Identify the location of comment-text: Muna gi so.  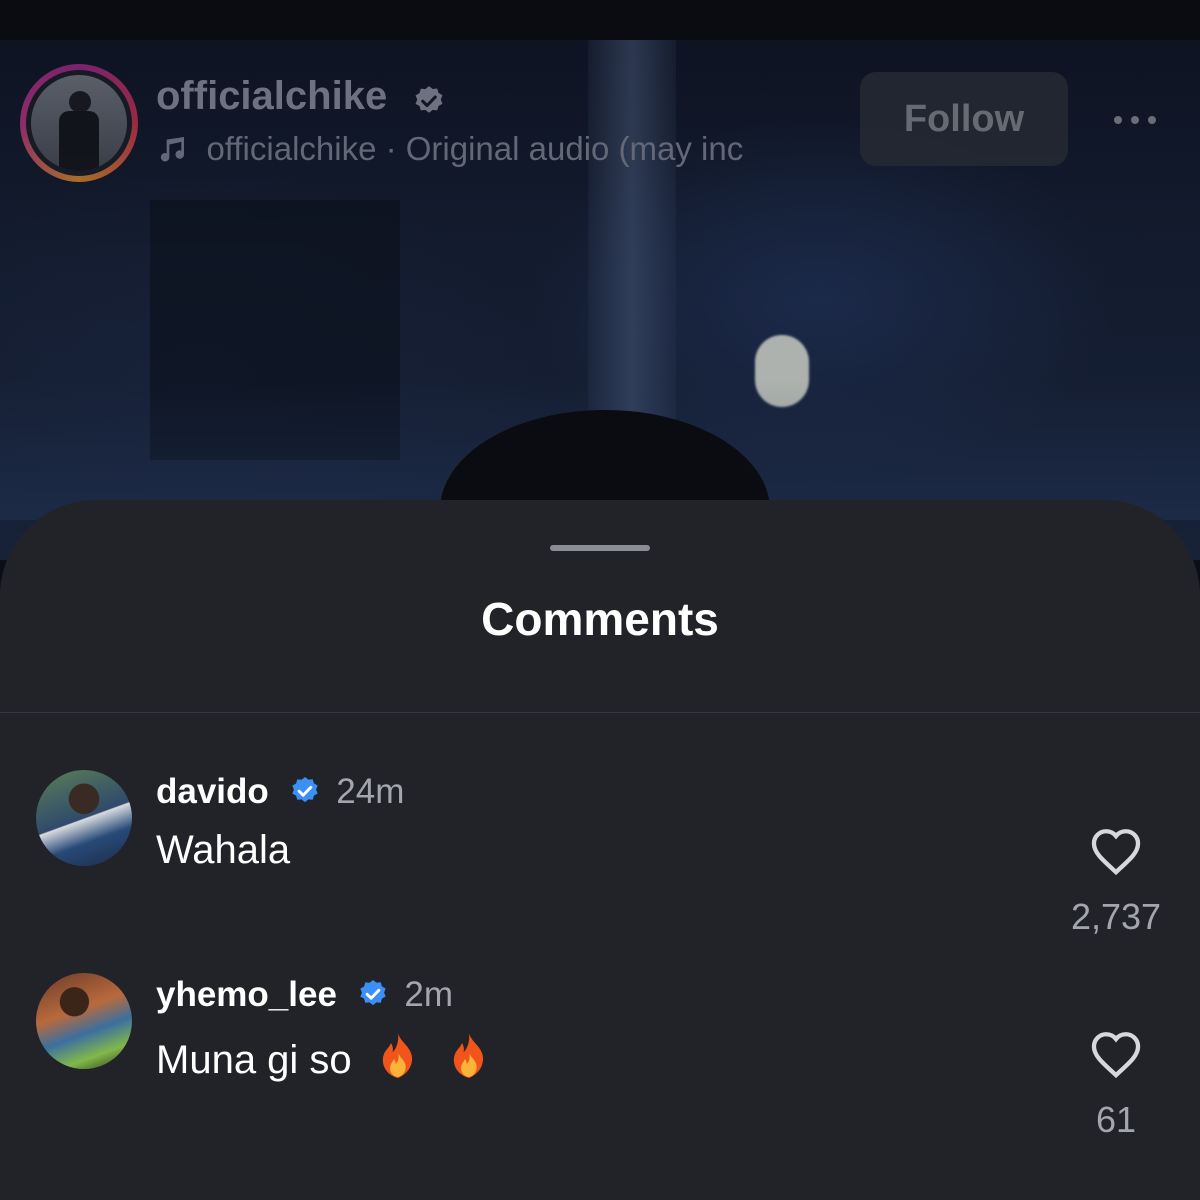
(325, 1057).